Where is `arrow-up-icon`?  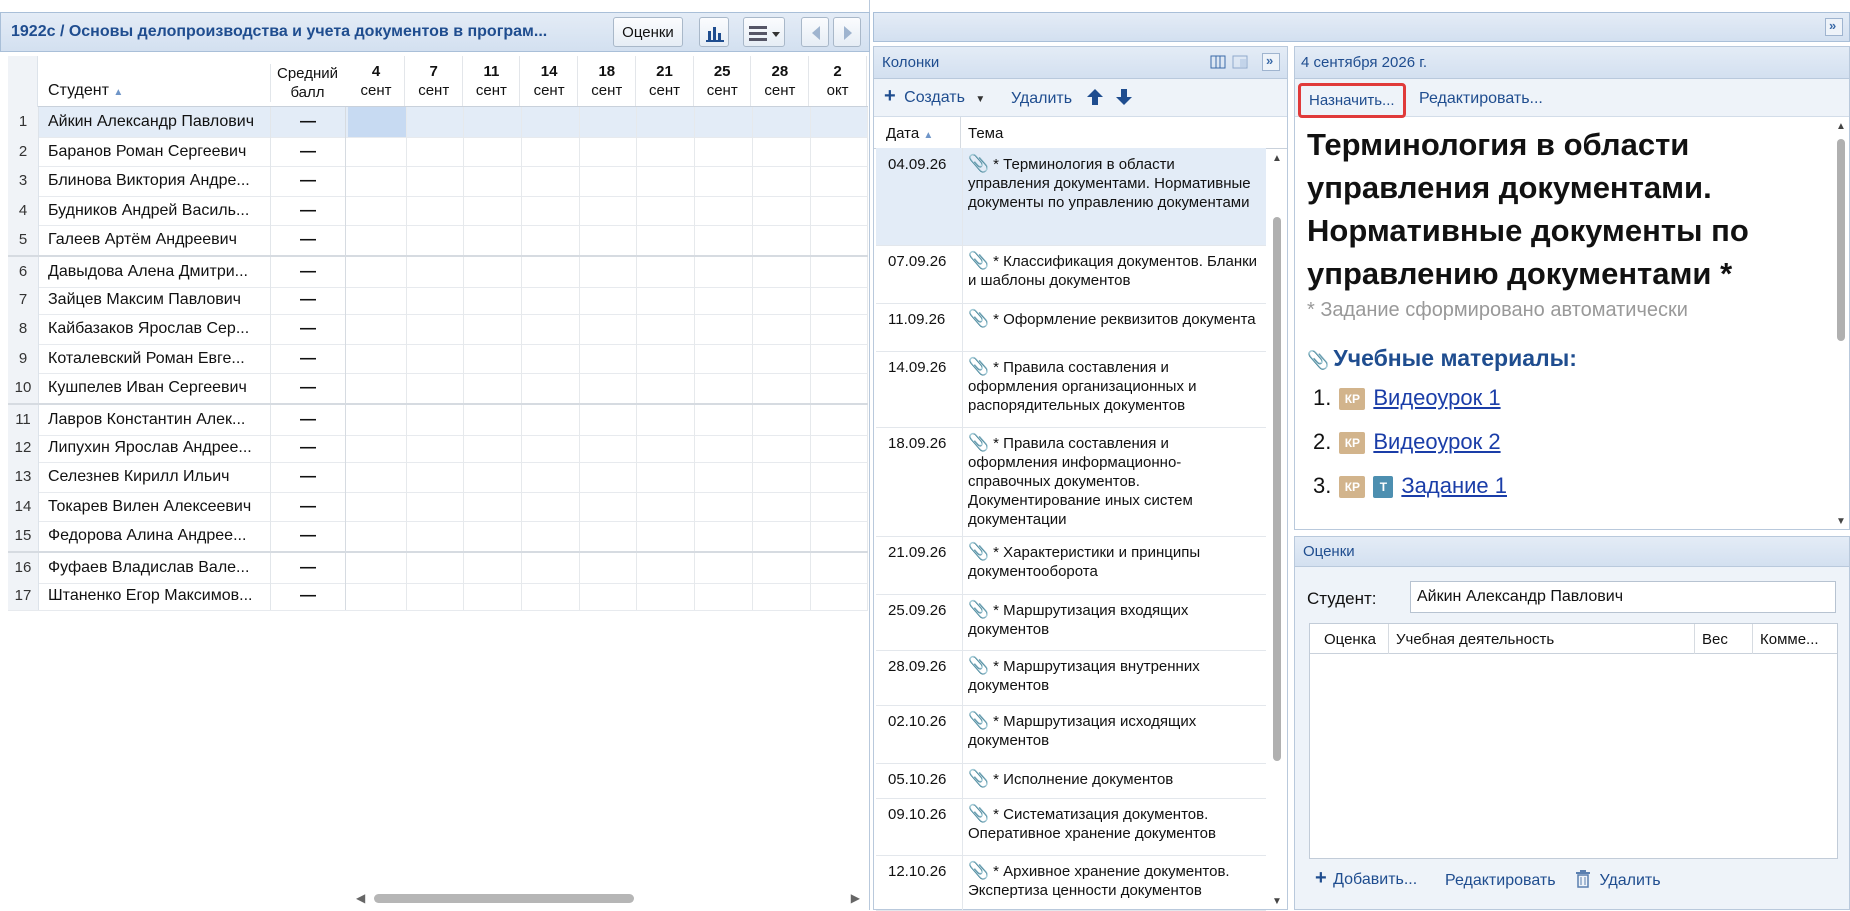
arrow-up-icon is located at coordinates (1095, 99).